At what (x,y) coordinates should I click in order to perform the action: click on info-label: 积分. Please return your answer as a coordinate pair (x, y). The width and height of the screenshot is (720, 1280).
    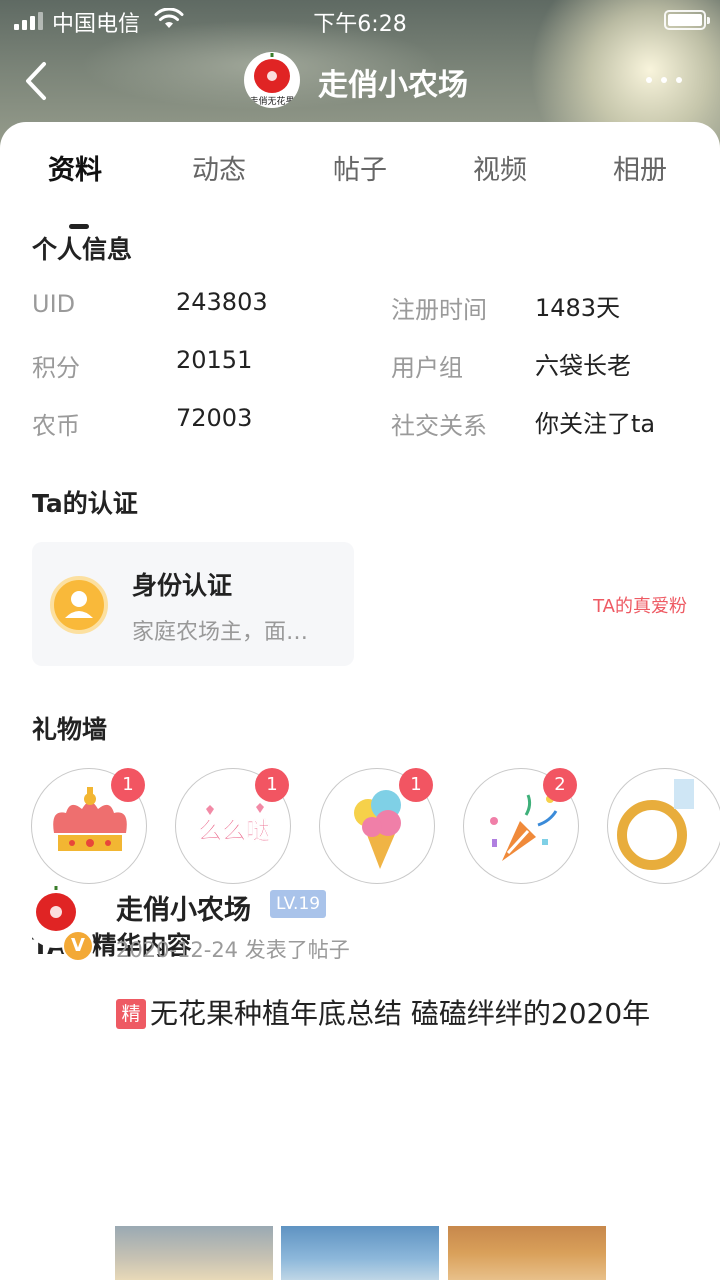
    Looking at the image, I should click on (56, 368).